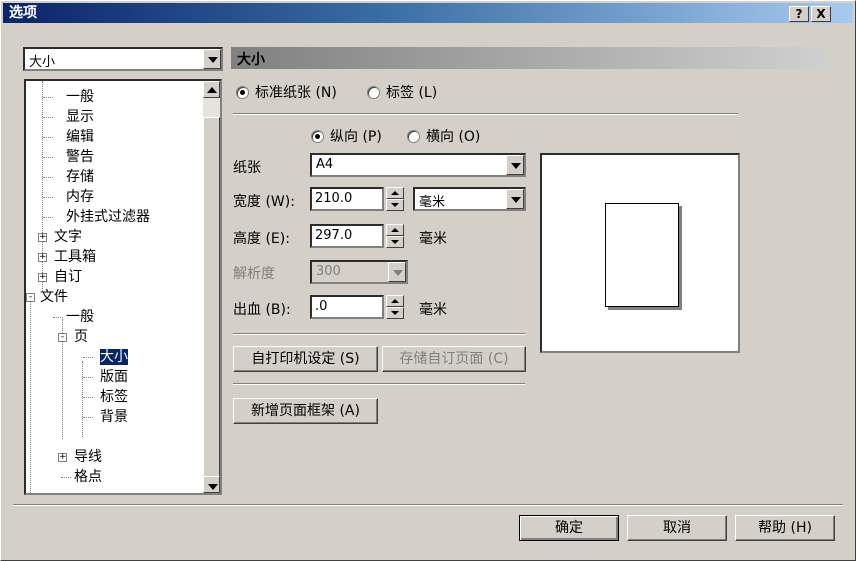 The width and height of the screenshot is (856, 561). I want to click on height-field: 297.0, so click(347, 236).